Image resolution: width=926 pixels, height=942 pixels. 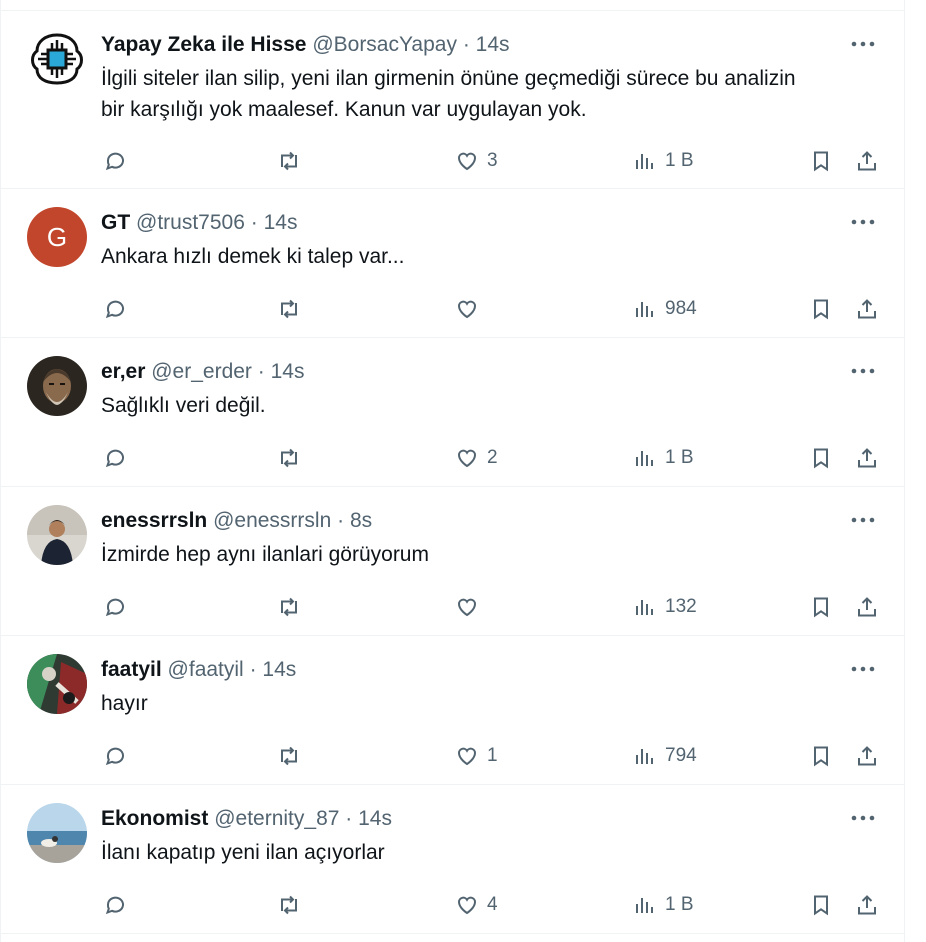 I want to click on like-button: 3, so click(x=476, y=161).